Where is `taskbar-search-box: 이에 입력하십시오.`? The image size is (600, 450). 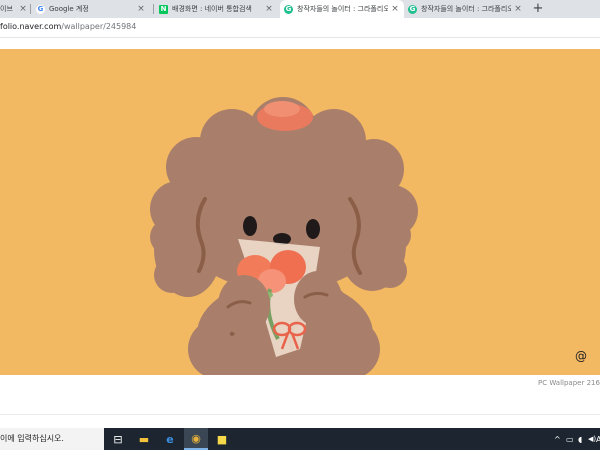
taskbar-search-box: 이에 입력하십시오. is located at coordinates (52, 439).